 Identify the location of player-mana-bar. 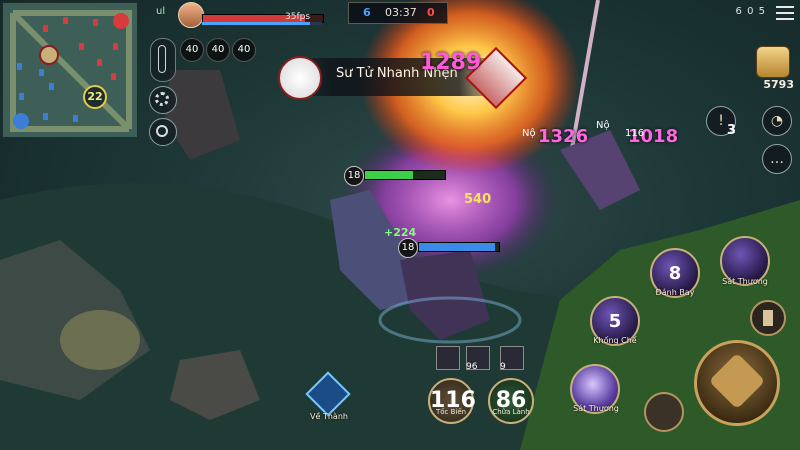
(262, 23).